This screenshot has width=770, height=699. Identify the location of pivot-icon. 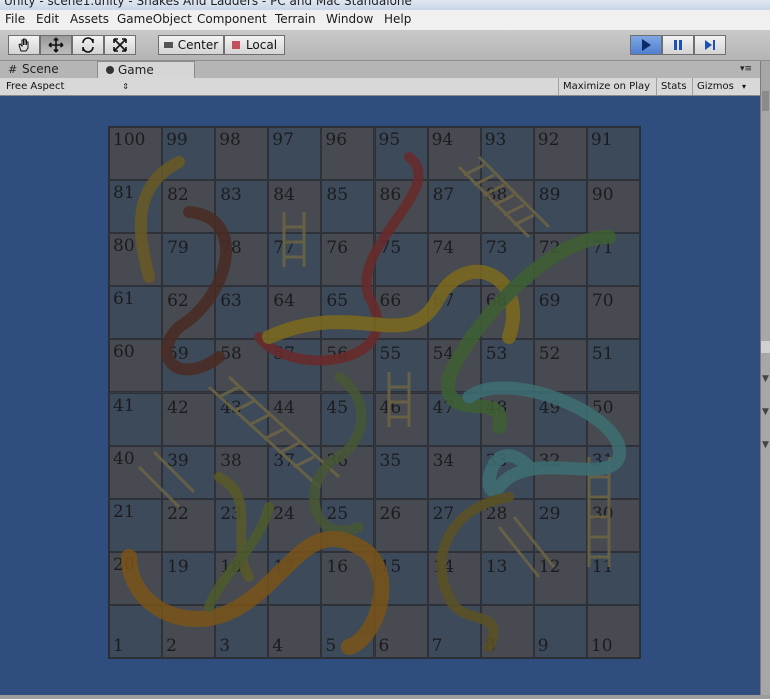
(168, 45).